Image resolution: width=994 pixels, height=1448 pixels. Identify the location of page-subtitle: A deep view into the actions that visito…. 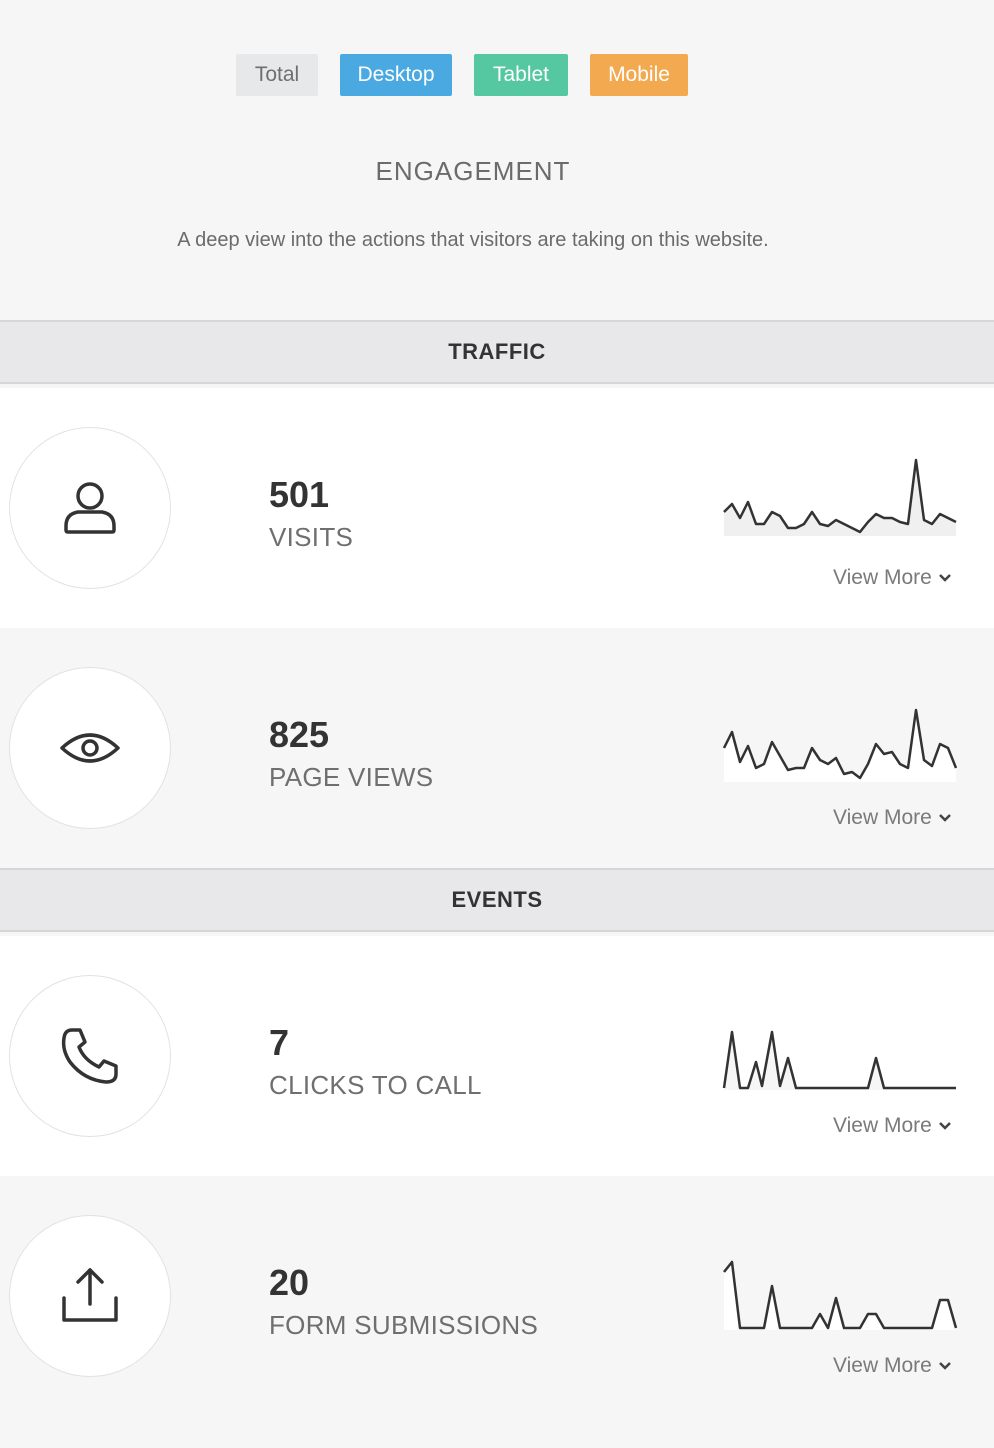
(473, 240).